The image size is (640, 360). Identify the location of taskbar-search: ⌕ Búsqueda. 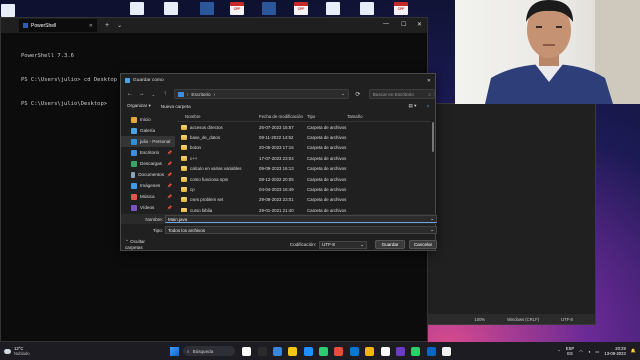
(209, 351).